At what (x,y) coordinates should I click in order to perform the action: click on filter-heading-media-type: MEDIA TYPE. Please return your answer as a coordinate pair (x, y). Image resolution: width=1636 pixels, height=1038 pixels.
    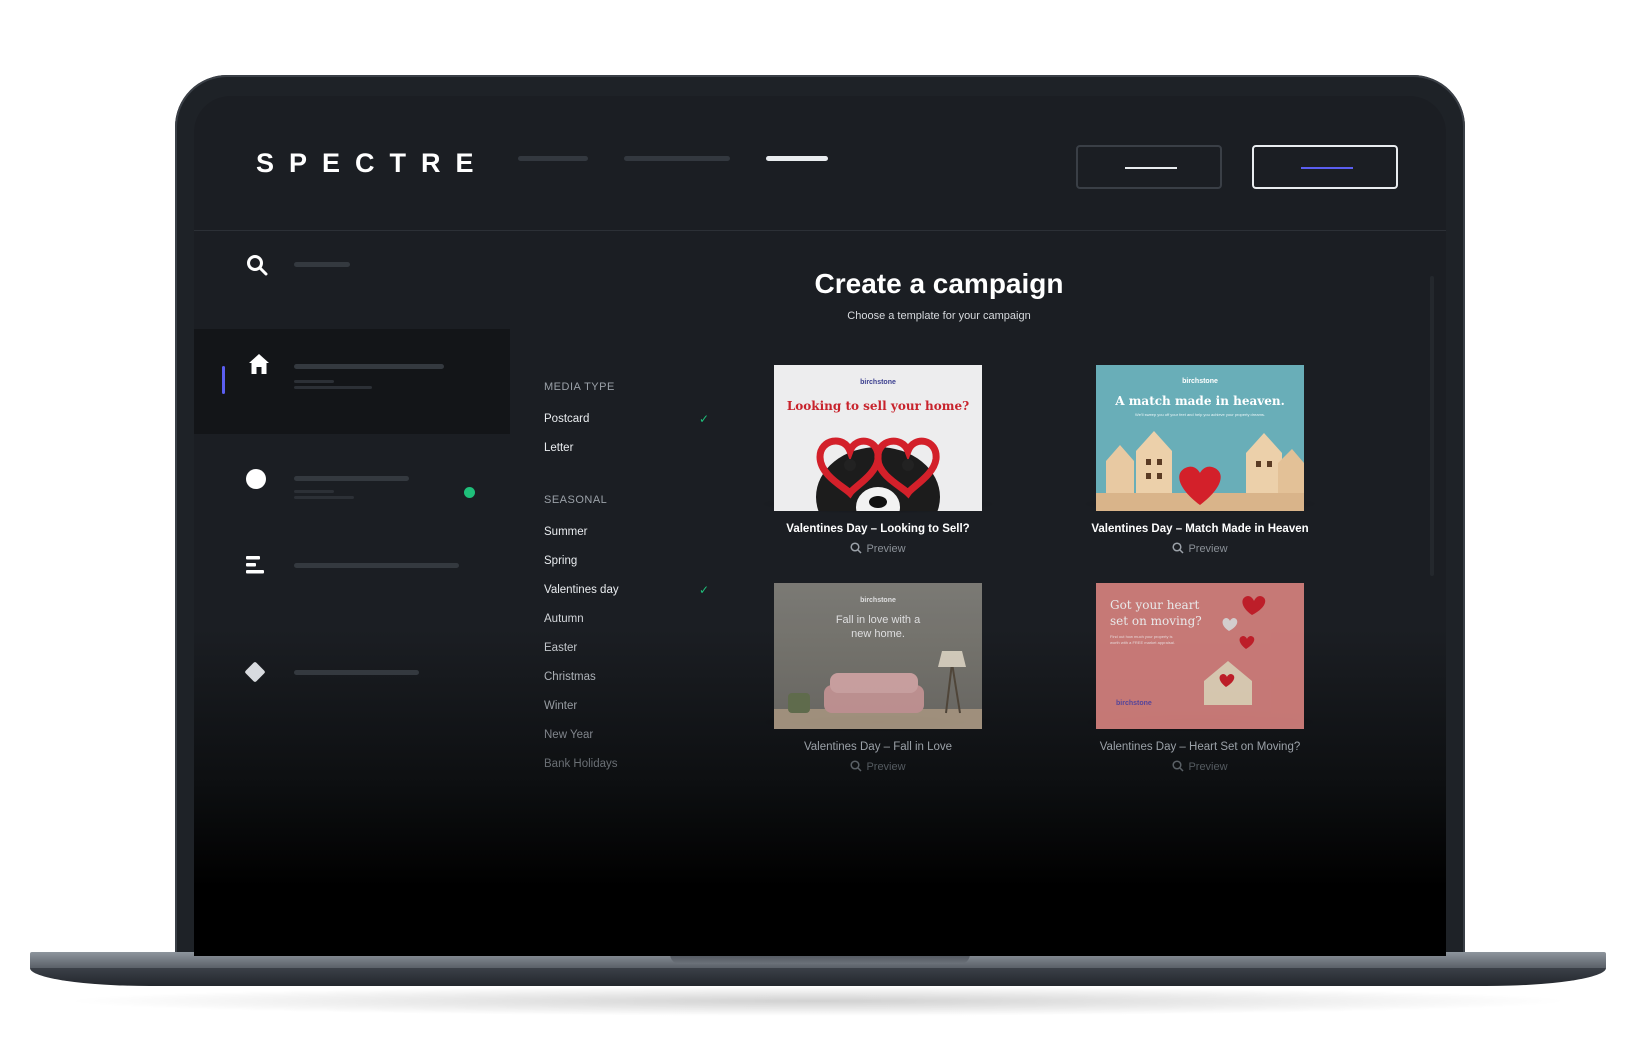
    Looking at the image, I should click on (579, 387).